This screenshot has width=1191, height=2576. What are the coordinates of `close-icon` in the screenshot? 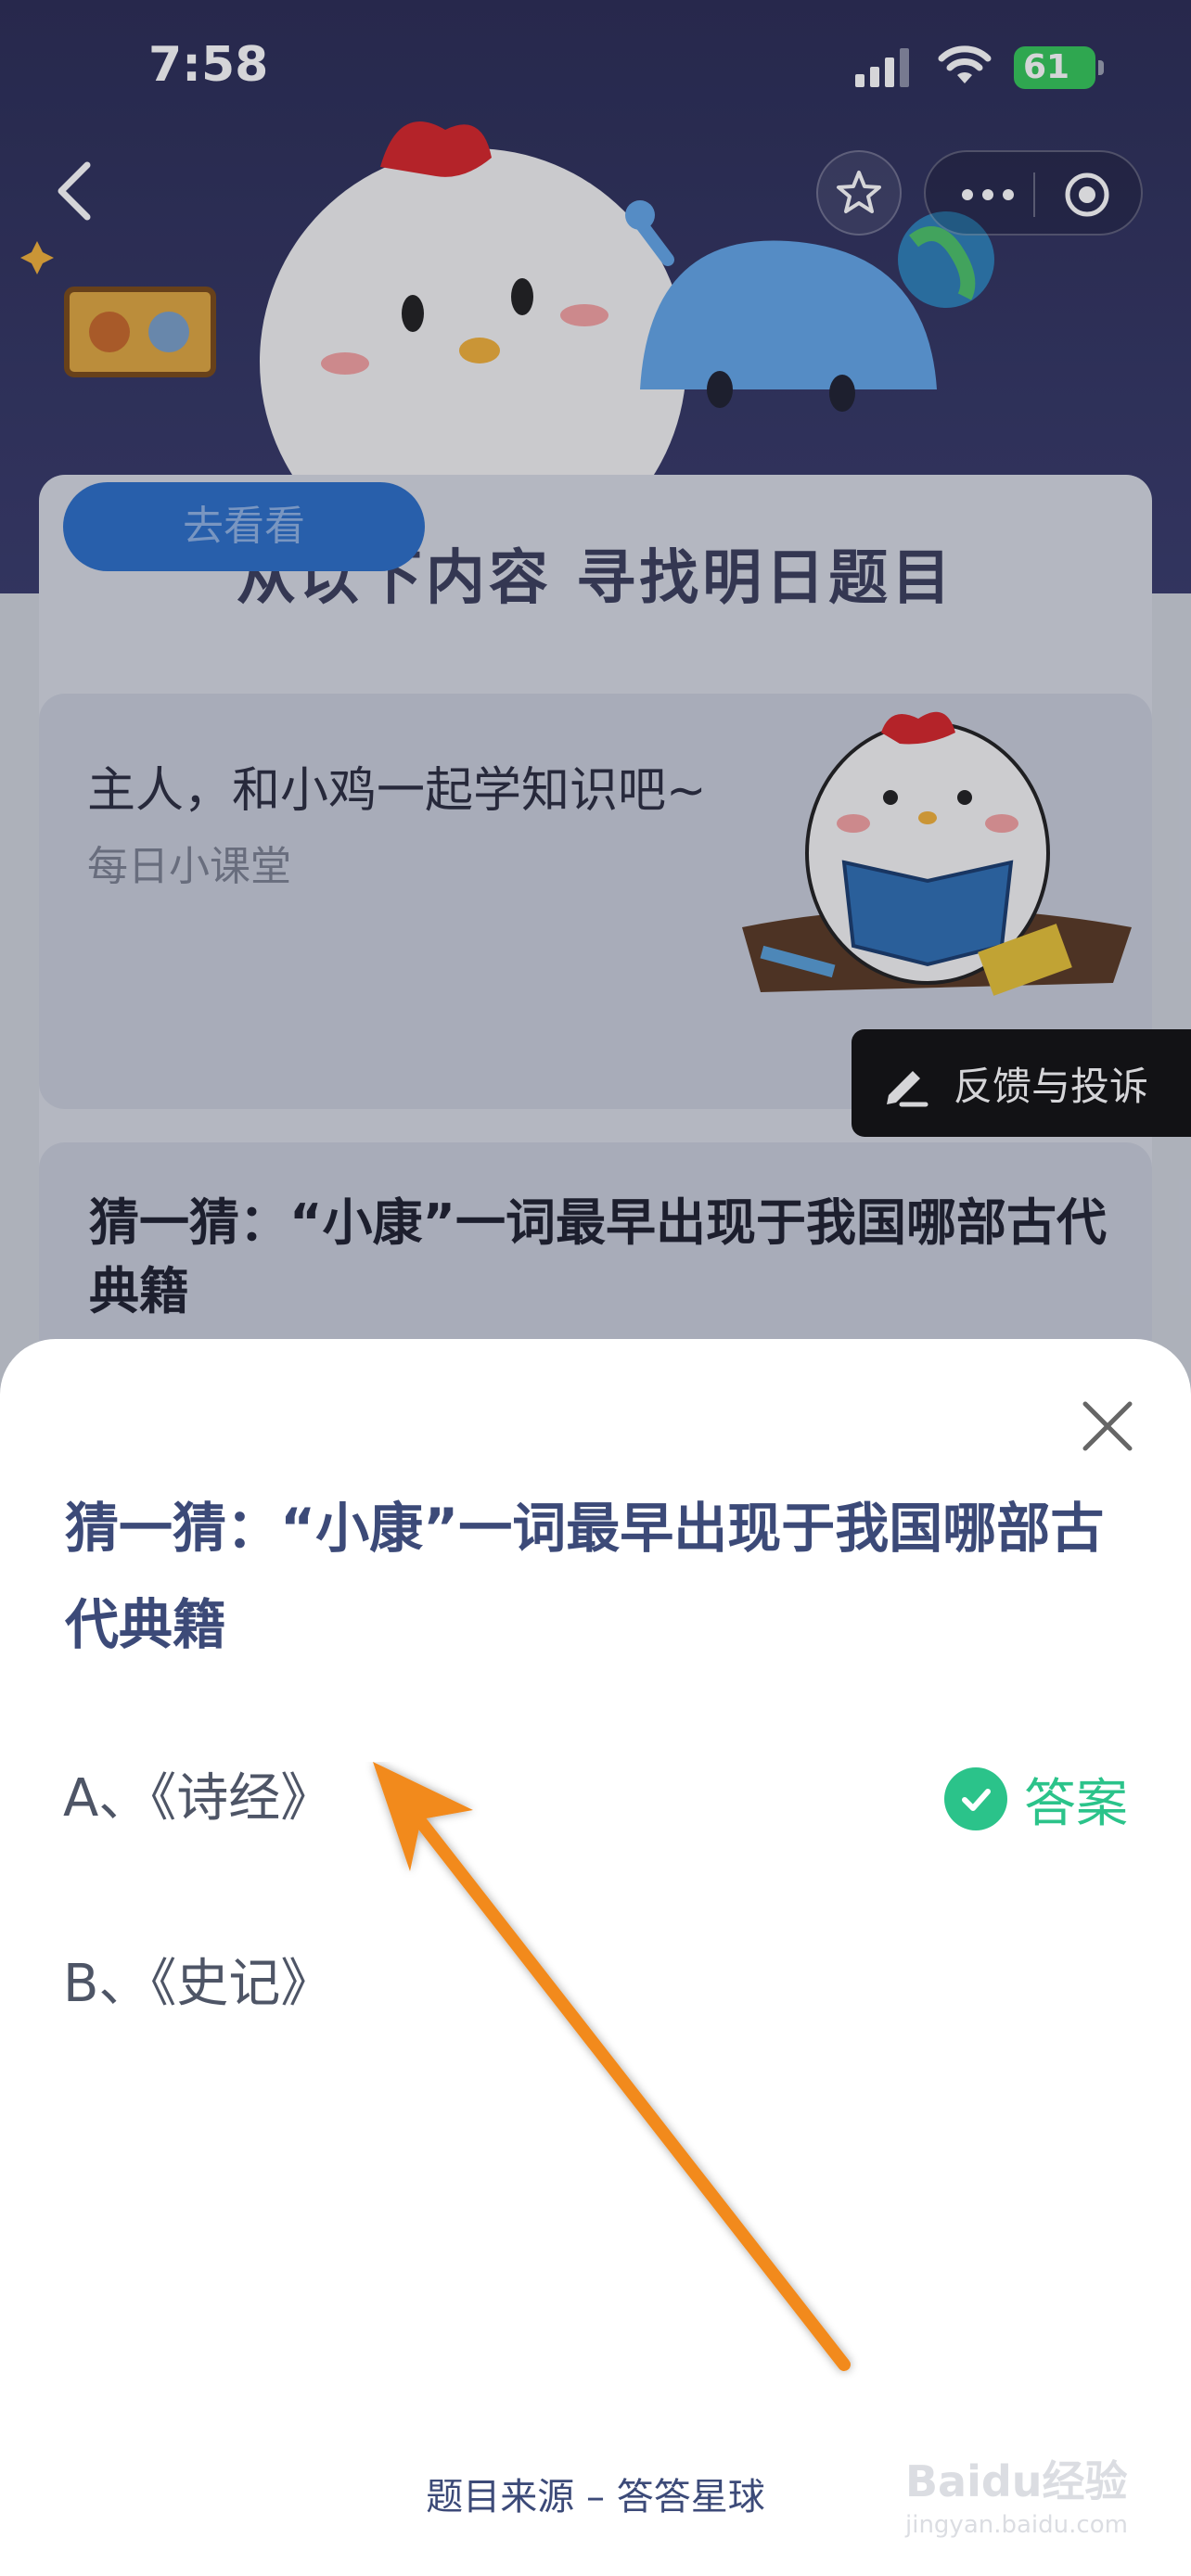 It's located at (1107, 1426).